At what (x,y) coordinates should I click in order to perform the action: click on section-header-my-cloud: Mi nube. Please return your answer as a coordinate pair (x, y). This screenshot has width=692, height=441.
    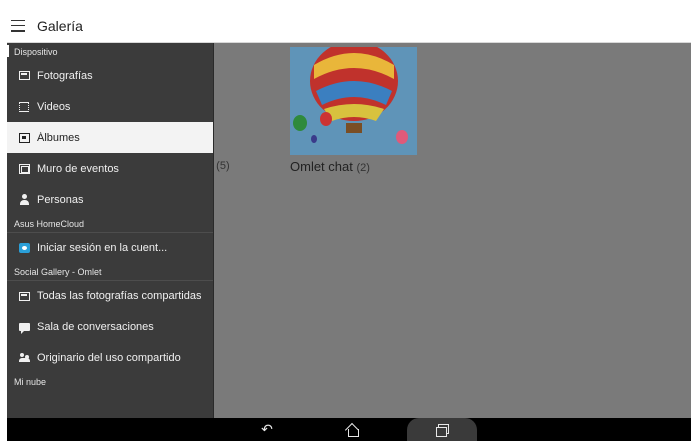
    Looking at the image, I should click on (30, 381).